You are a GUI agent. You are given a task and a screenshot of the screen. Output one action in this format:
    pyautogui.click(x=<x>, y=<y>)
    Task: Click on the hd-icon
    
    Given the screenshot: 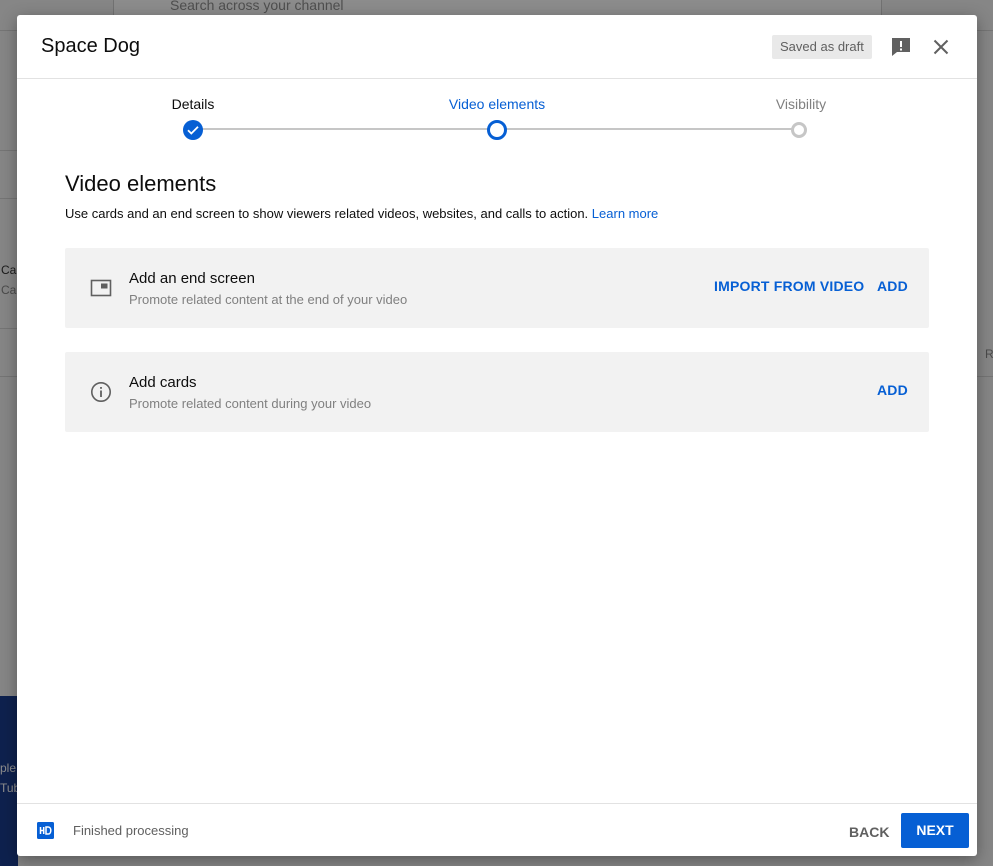 What is the action you would take?
    pyautogui.click(x=45, y=830)
    